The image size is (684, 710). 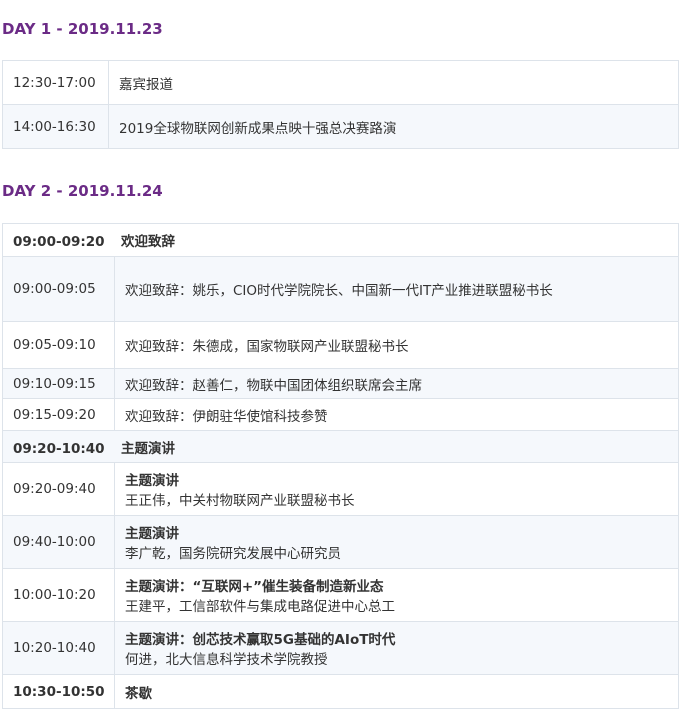 What do you see at coordinates (58, 383) in the screenshot?
I see `time-cell: 09:10-09:15` at bounding box center [58, 383].